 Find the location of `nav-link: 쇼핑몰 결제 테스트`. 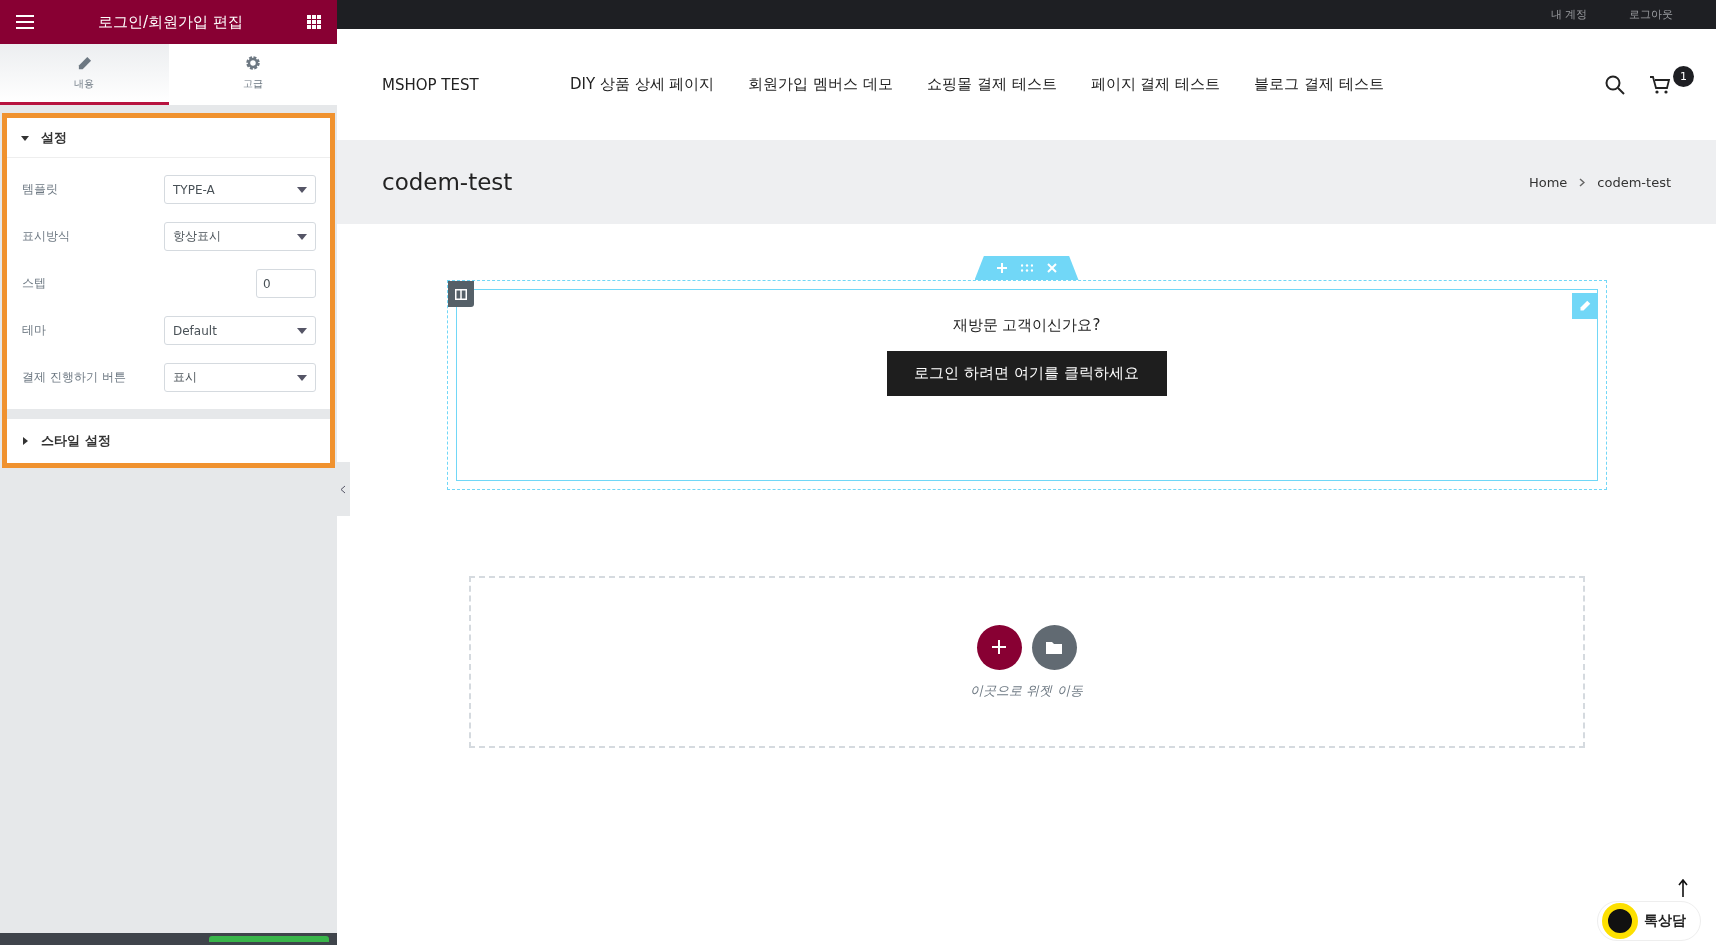

nav-link: 쇼핑몰 결제 테스트 is located at coordinates (992, 84).